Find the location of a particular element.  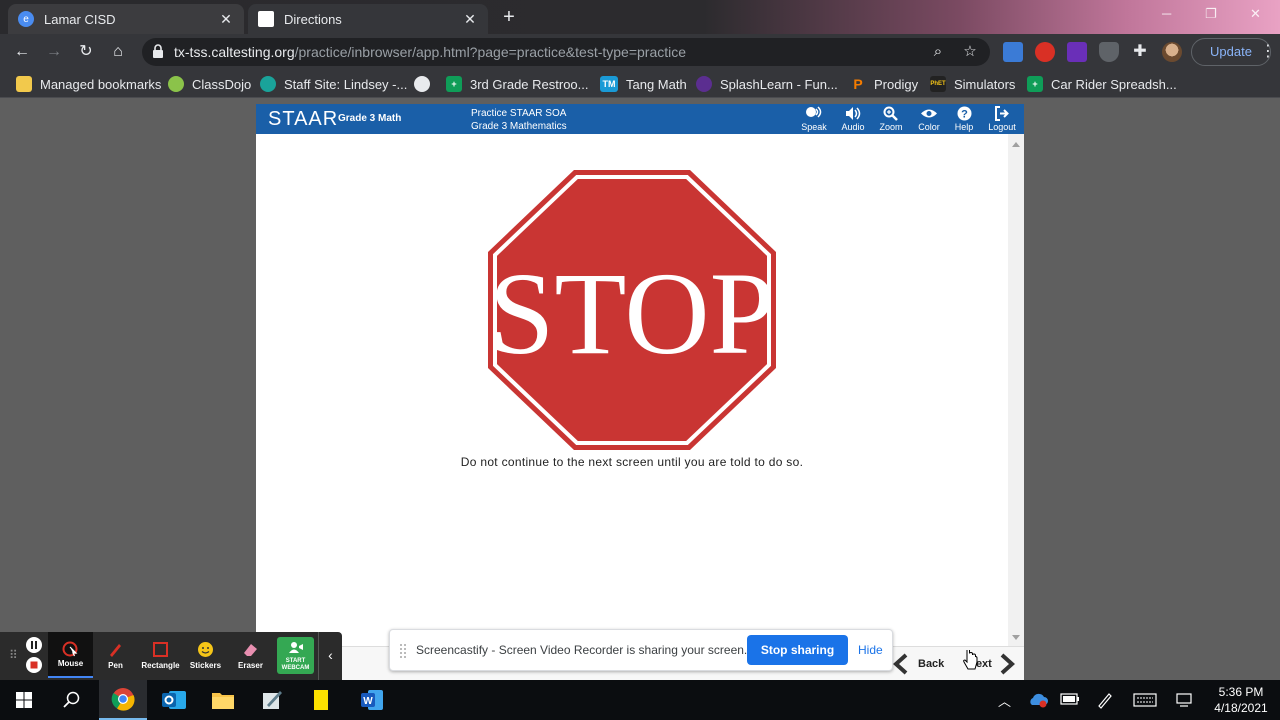

restore-icon: ❐ is located at coordinates (1211, 14).